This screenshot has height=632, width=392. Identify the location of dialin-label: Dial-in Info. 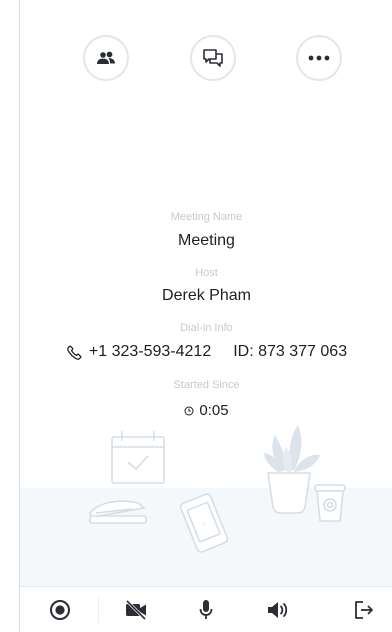
(206, 328).